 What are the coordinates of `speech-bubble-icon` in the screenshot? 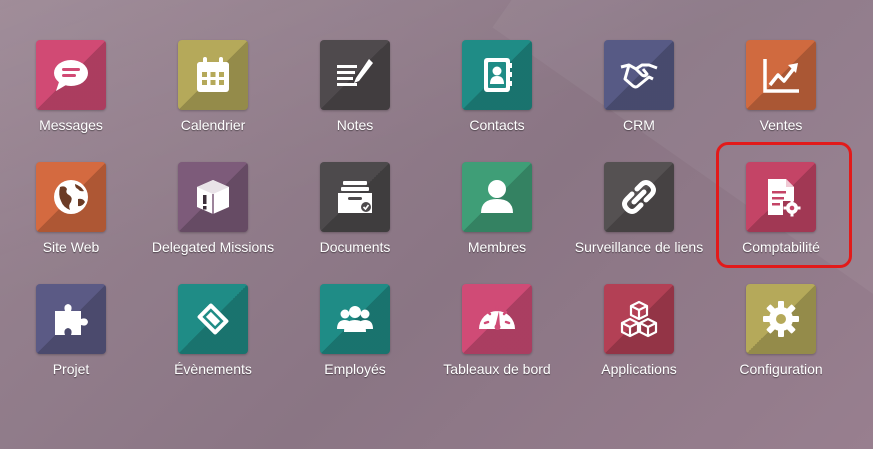 It's located at (71, 75).